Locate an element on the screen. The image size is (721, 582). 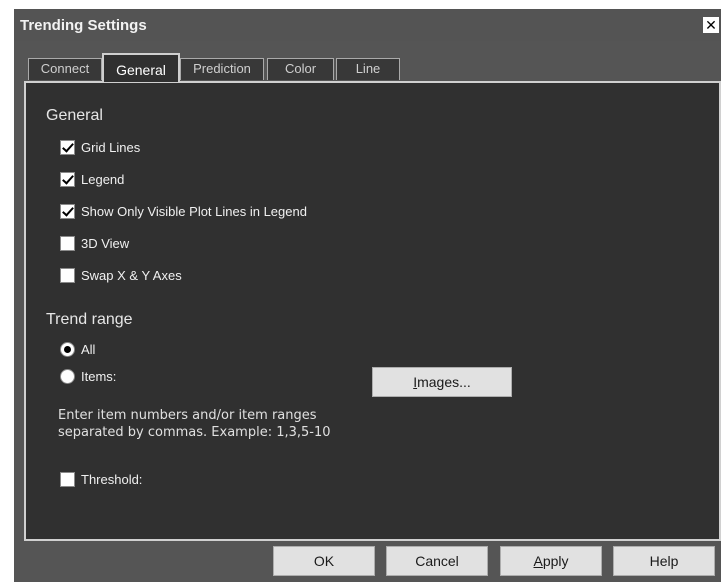
visible-plot-lines-checkbox is located at coordinates (67, 211).